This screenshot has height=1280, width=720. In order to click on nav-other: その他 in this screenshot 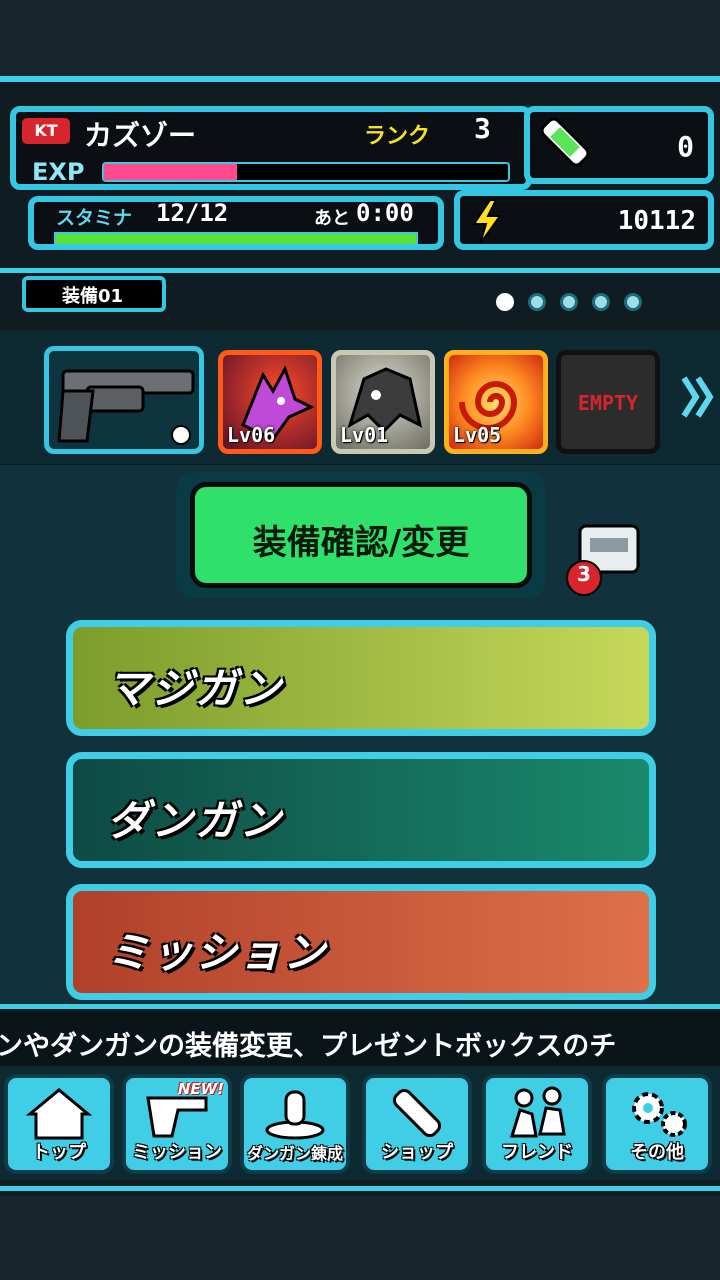, I will do `click(657, 1124)`.